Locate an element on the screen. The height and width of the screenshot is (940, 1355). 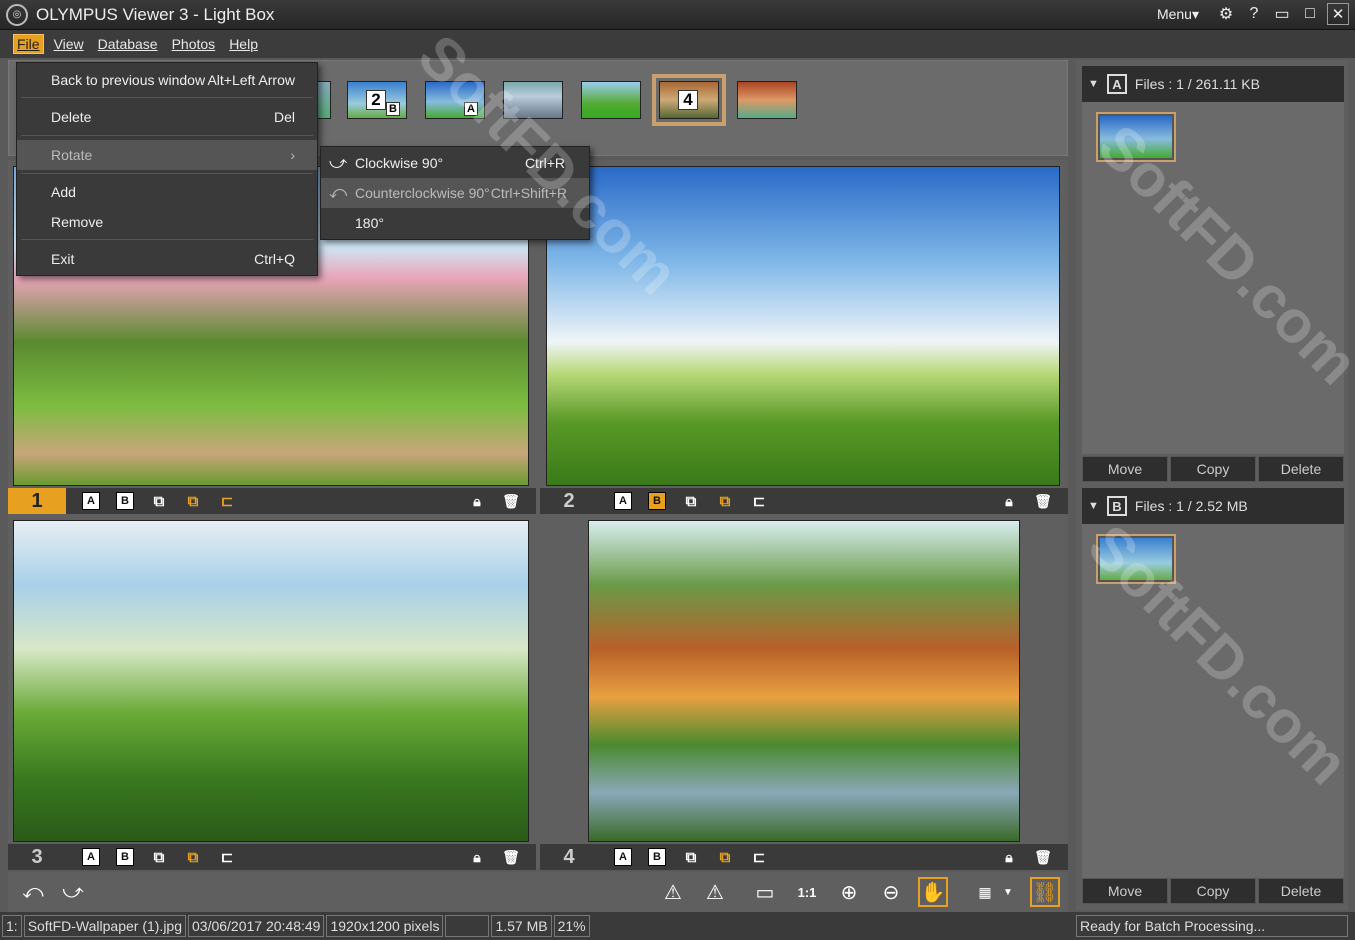
close-icon: ✕ is located at coordinates (1338, 14).